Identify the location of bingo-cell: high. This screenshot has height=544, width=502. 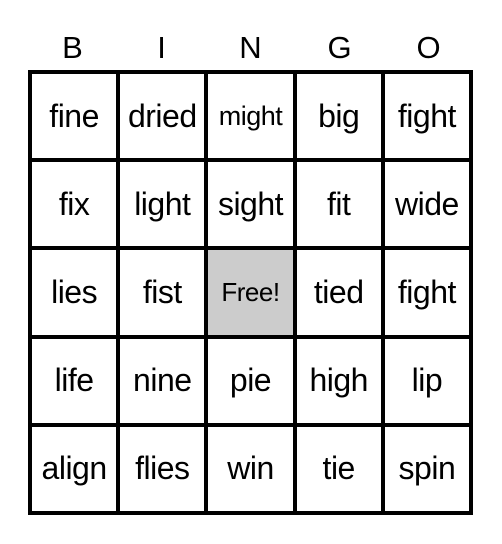
(338, 380).